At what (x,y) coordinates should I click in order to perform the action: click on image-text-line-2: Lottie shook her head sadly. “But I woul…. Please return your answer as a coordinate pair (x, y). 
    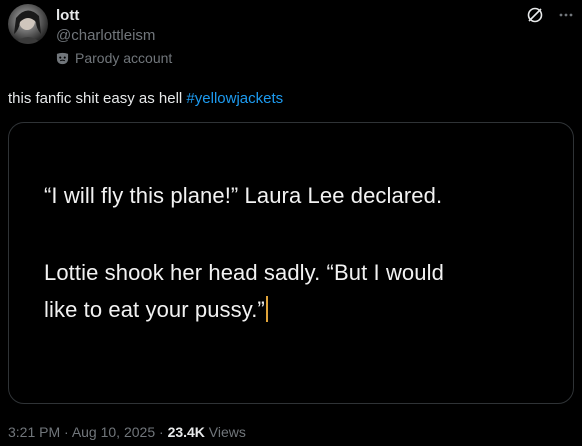
    Looking at the image, I should click on (244, 272).